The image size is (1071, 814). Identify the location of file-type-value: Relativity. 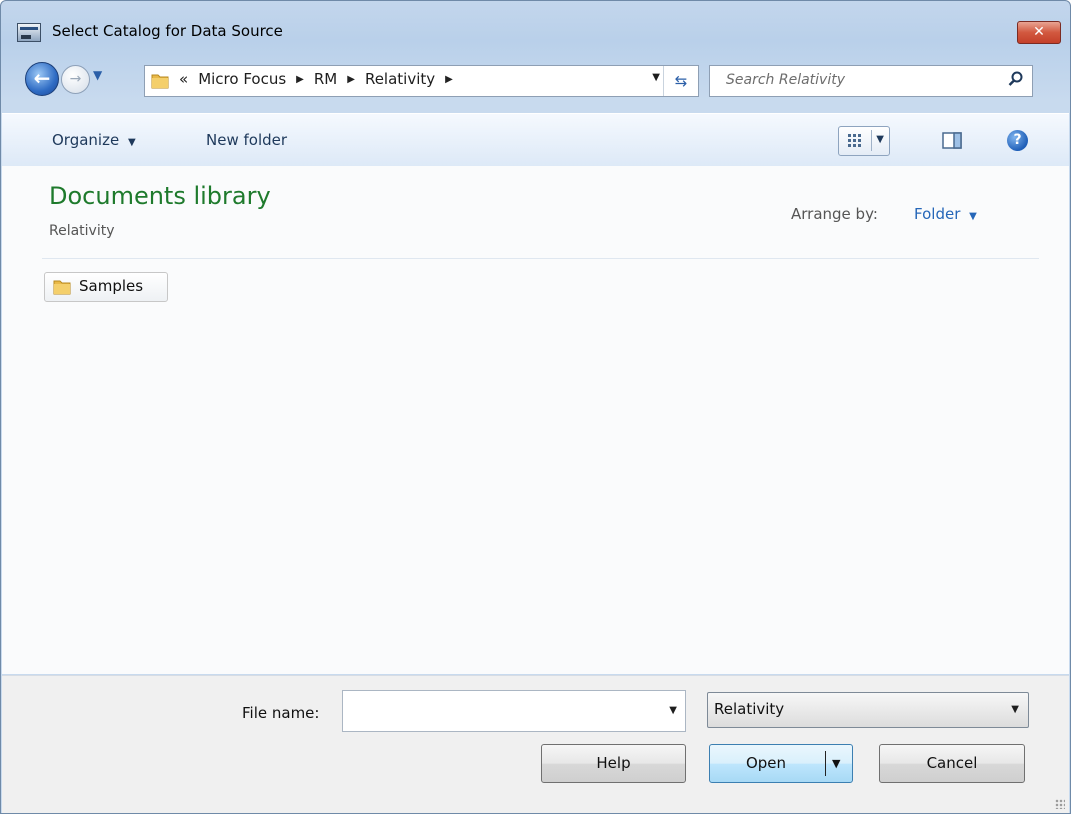
(749, 709).